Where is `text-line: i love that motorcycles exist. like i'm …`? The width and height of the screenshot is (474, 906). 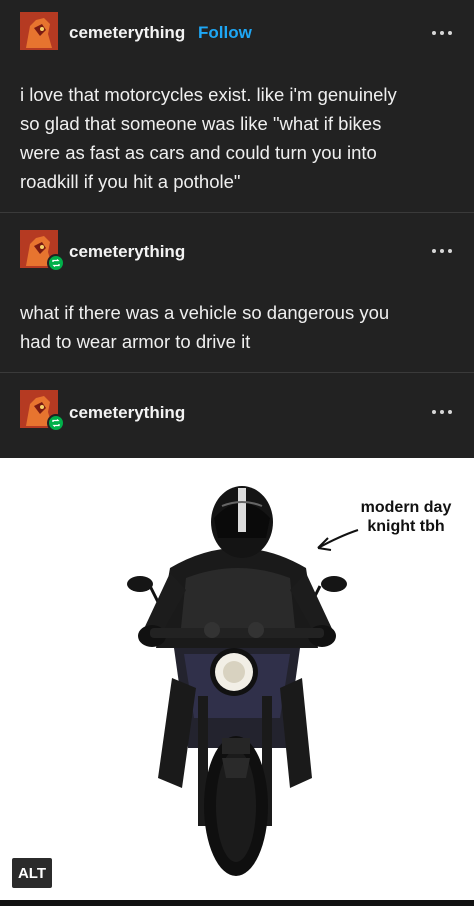 text-line: i love that motorcycles exist. like i'm … is located at coordinates (208, 94).